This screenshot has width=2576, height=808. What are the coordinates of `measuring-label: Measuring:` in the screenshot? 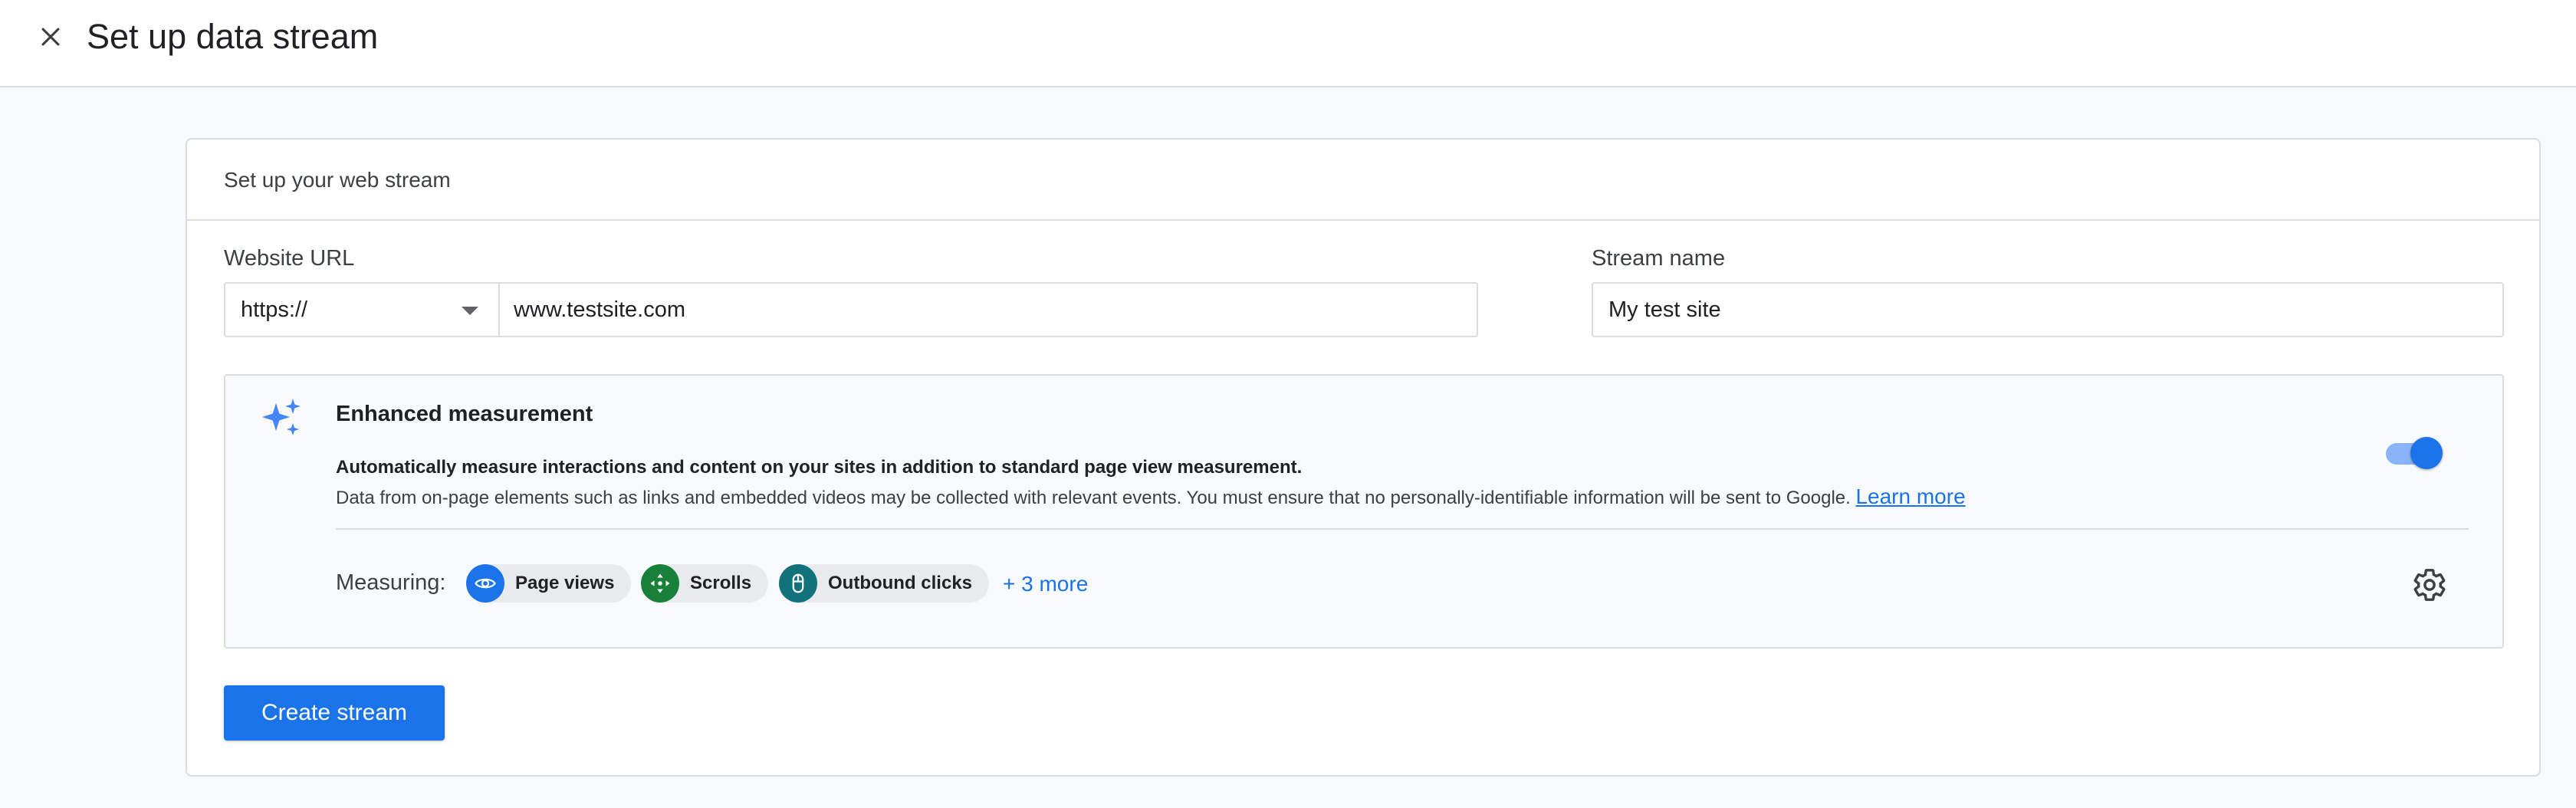 It's located at (391, 582).